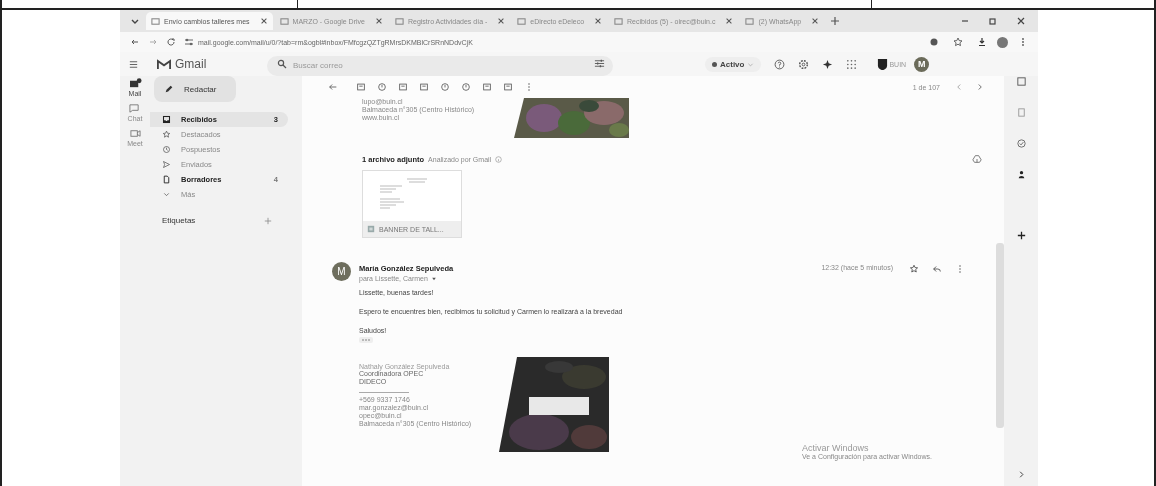 The height and width of the screenshot is (486, 1156). Describe the element at coordinates (922, 64) in the screenshot. I see `account-avatar: M` at that location.